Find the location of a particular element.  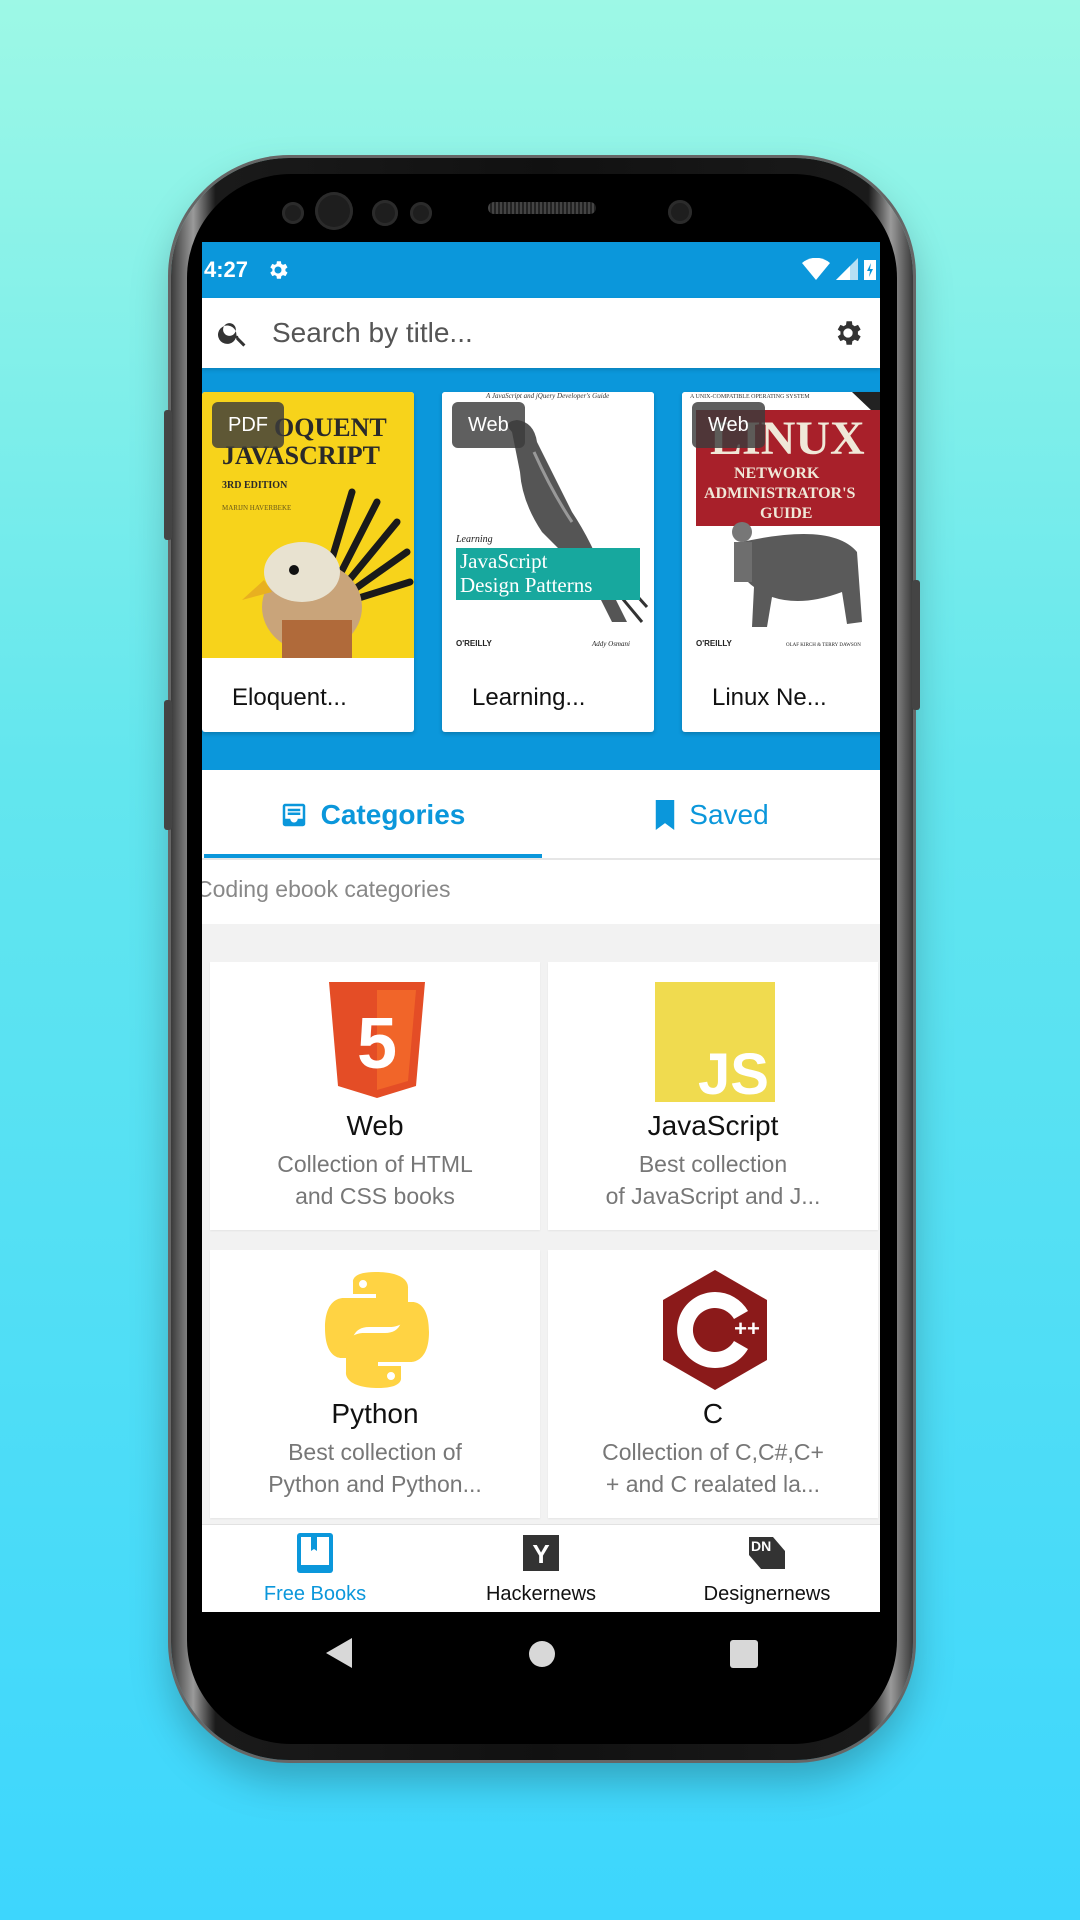

cplusplus-logo-text: ++ is located at coordinates (747, 1328).